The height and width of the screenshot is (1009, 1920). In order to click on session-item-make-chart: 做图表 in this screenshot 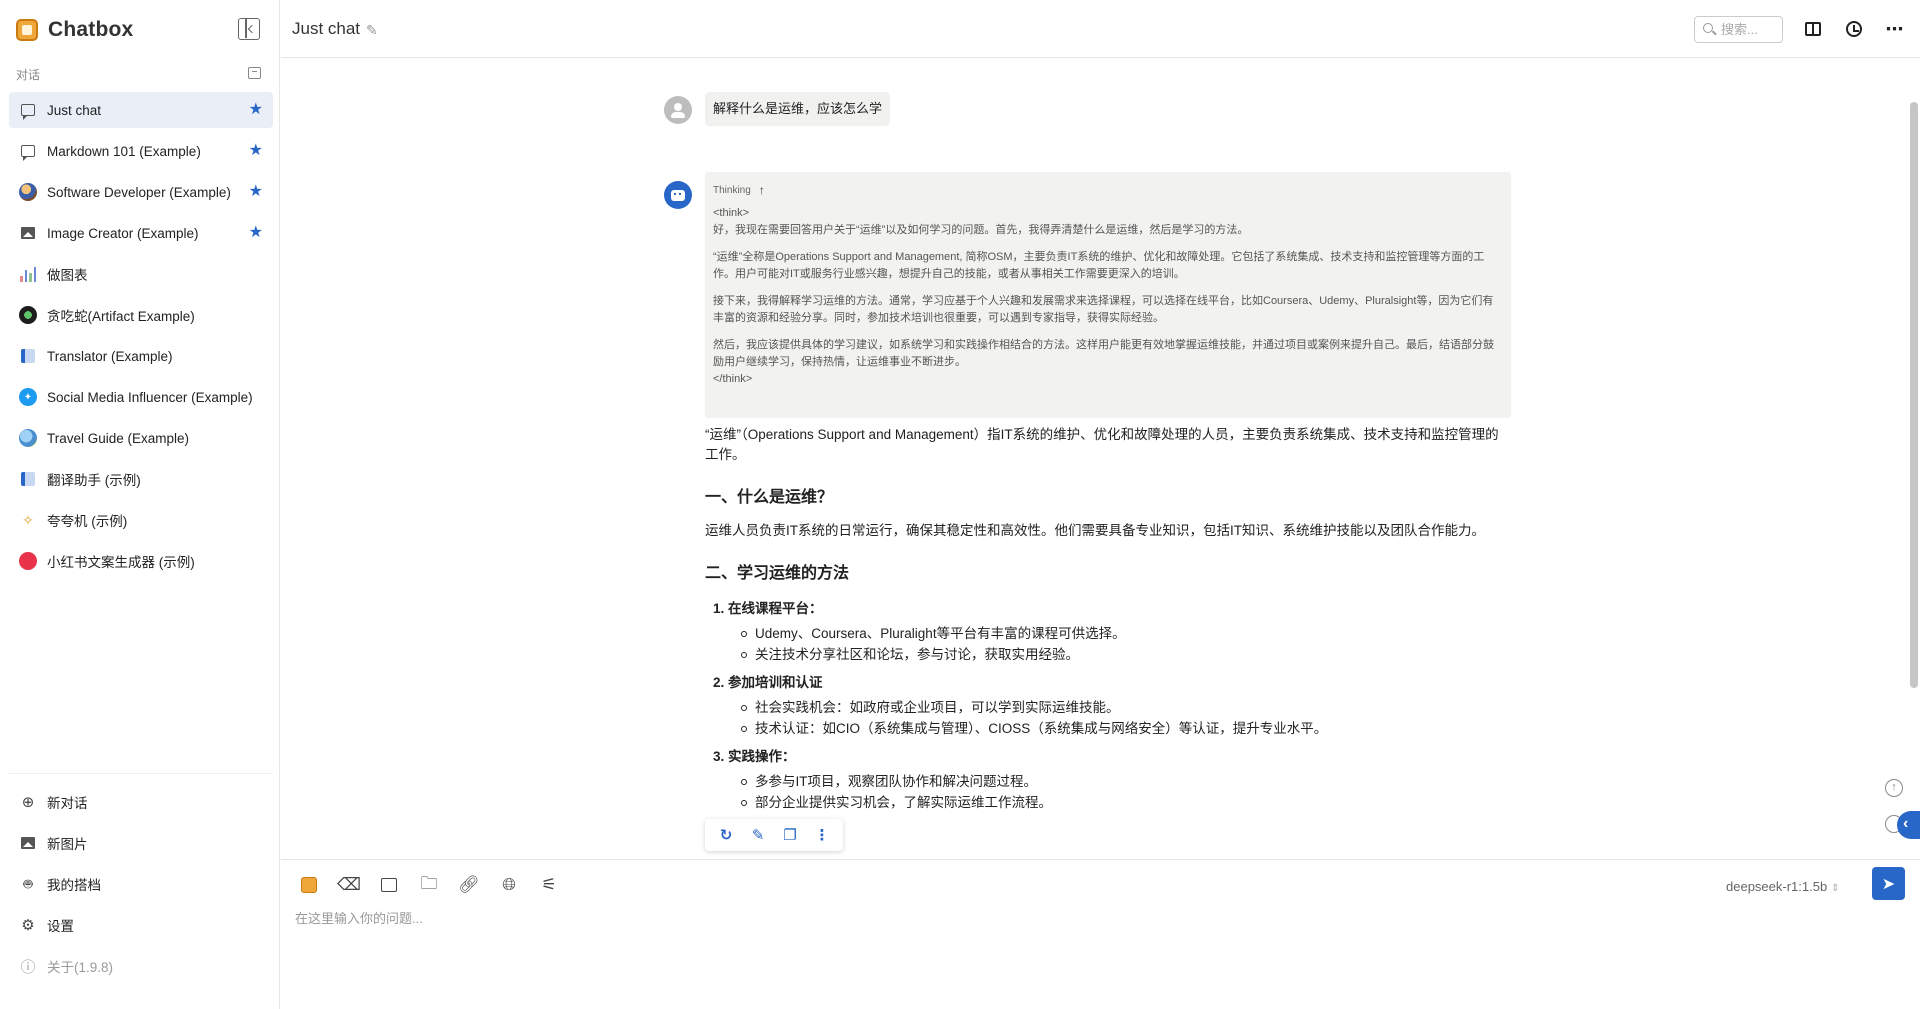, I will do `click(141, 274)`.